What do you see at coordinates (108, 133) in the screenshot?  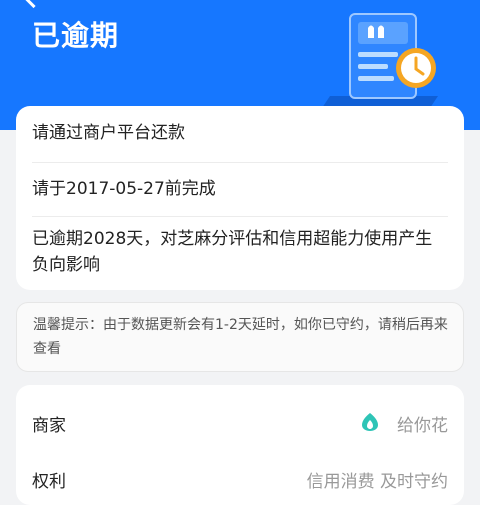 I see `repay-instruction-text: 请通过商户平台还款` at bounding box center [108, 133].